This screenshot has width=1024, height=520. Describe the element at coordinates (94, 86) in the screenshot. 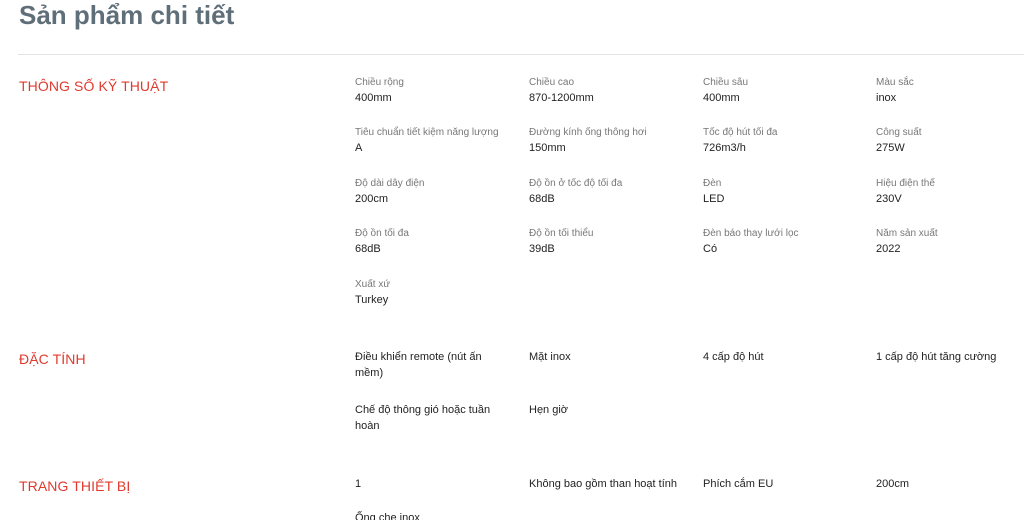

I see `section-title-specs: THÔNG SỐ KỸ THUẬT` at that location.